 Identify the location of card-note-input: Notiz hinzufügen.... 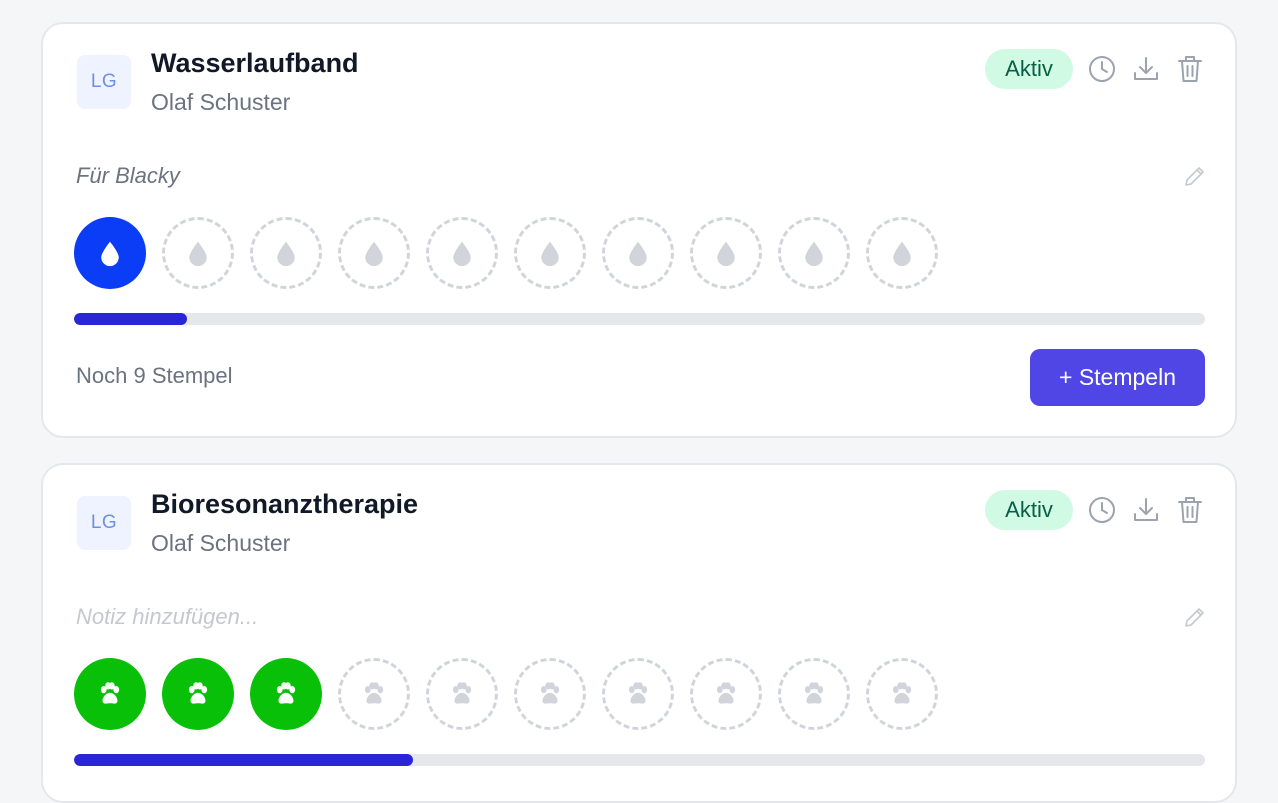
(167, 617).